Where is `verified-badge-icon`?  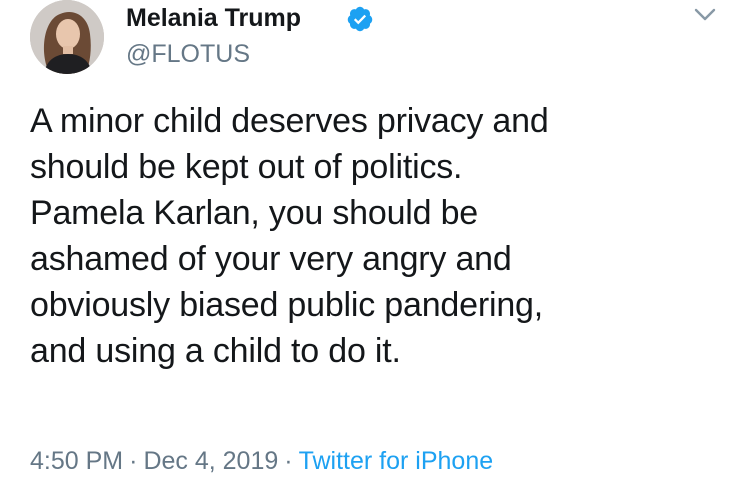 verified-badge-icon is located at coordinates (360, 19).